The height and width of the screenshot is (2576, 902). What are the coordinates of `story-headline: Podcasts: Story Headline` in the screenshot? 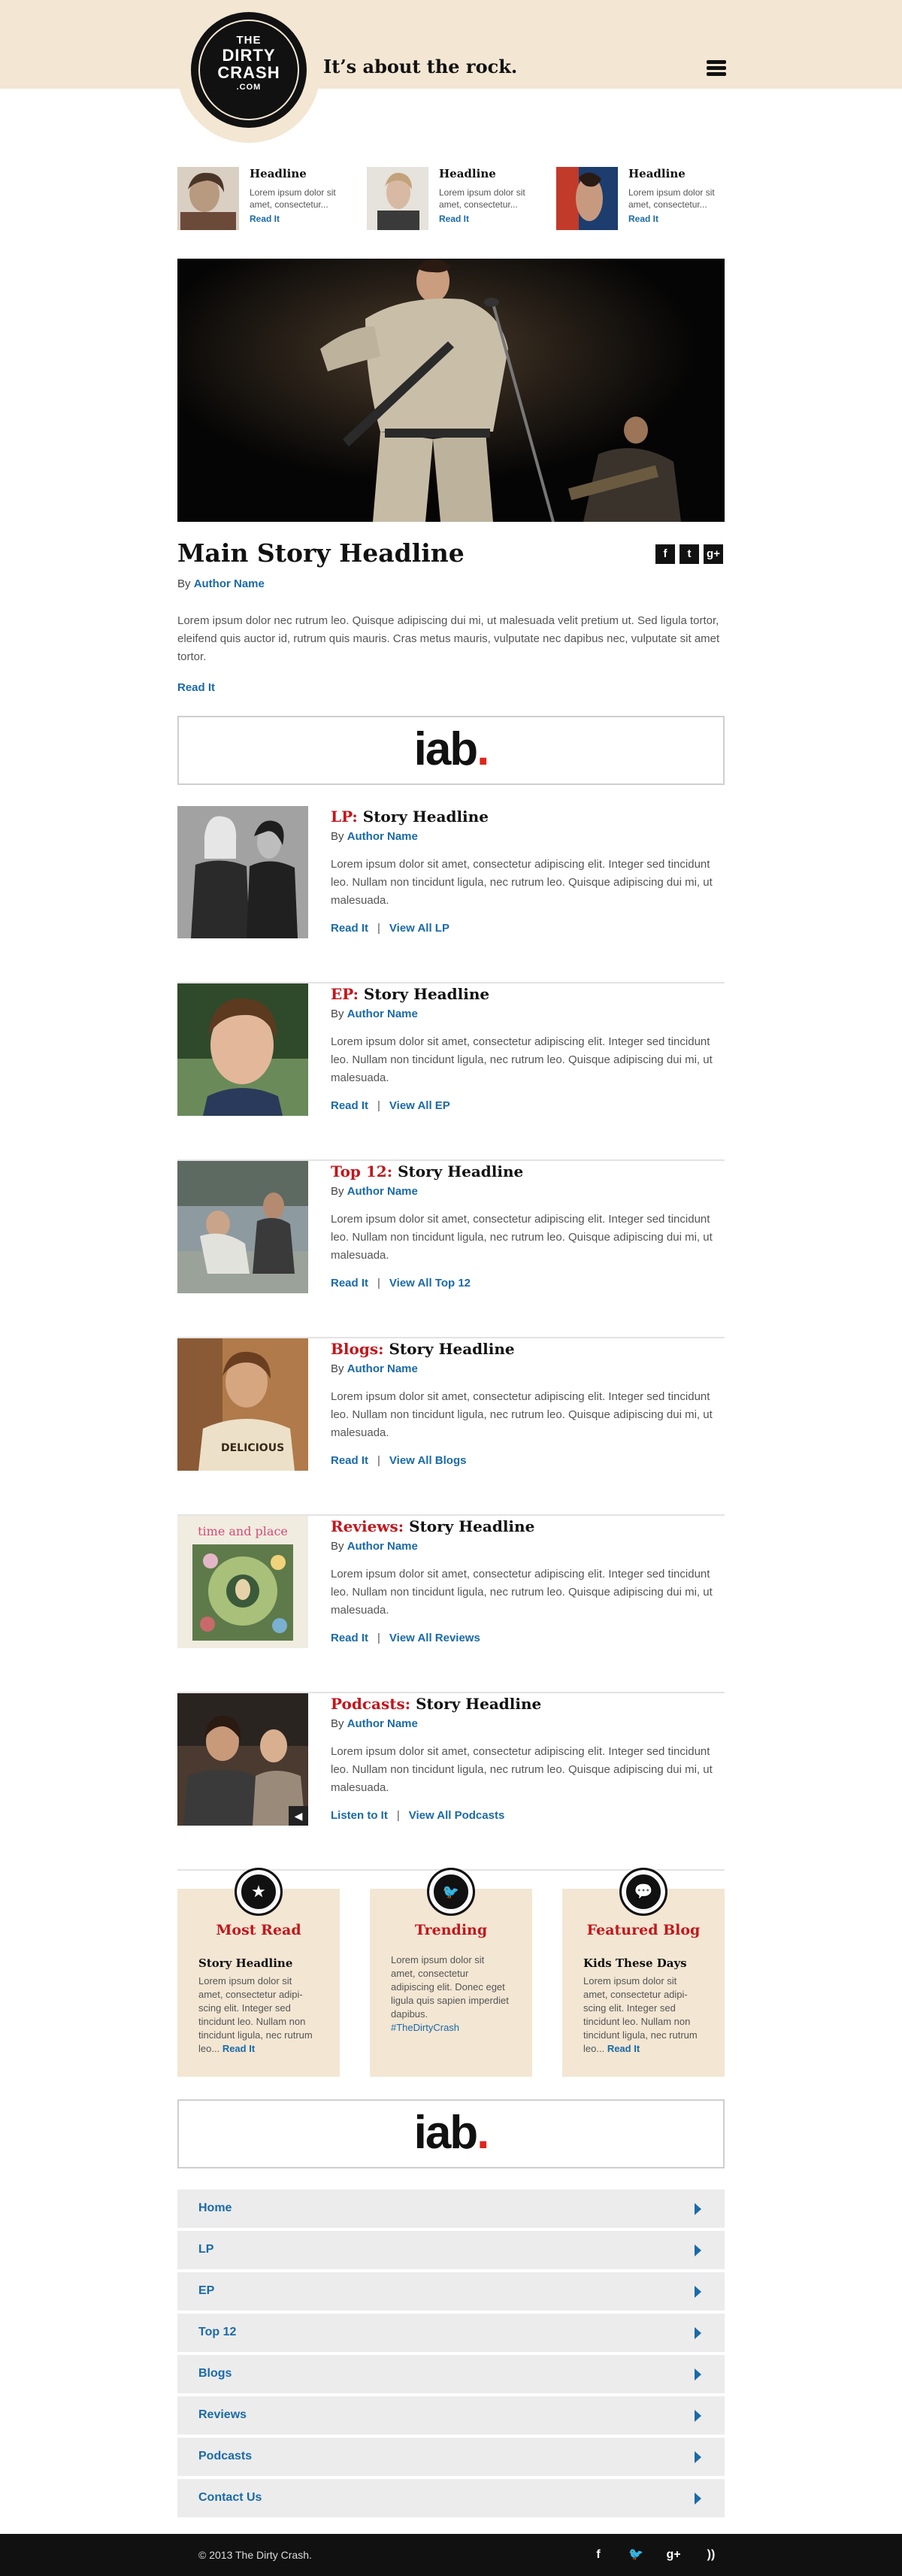 It's located at (436, 1704).